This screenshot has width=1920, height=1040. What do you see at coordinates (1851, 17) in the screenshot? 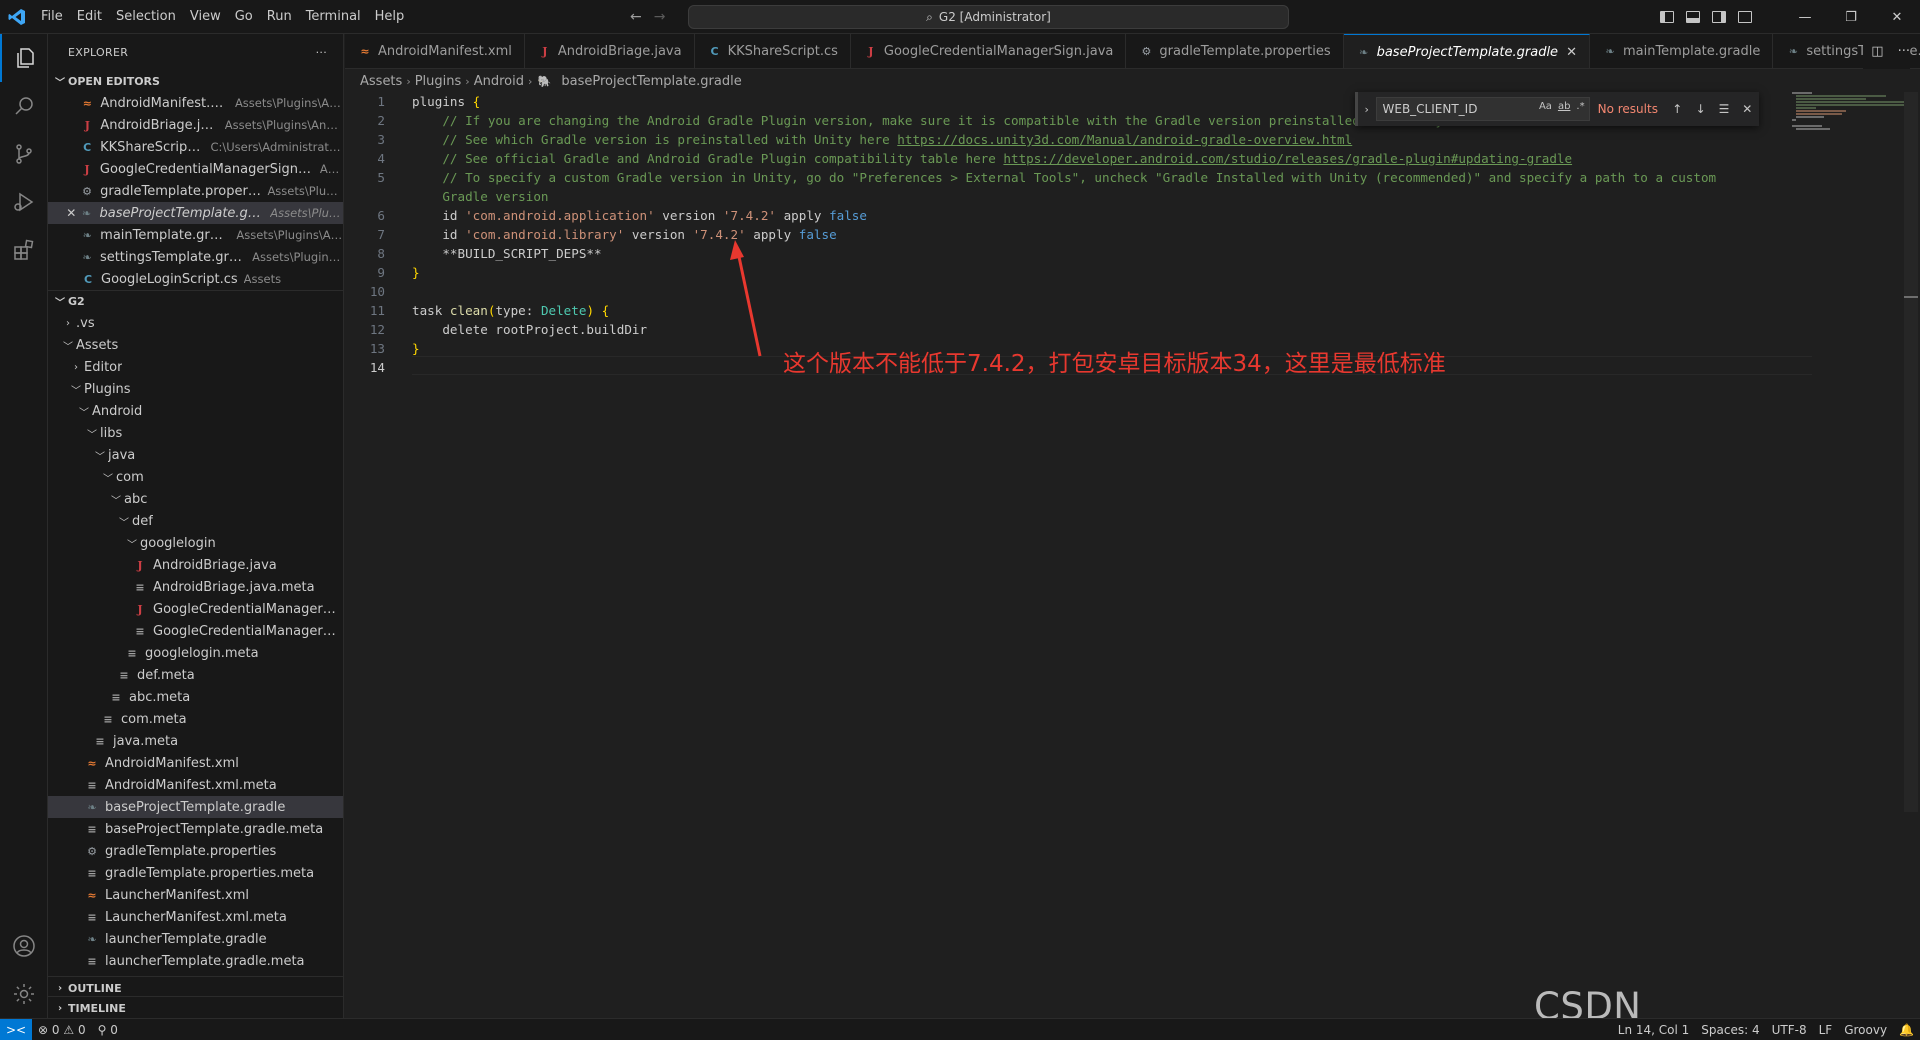
I see `restore-button: ❐` at bounding box center [1851, 17].